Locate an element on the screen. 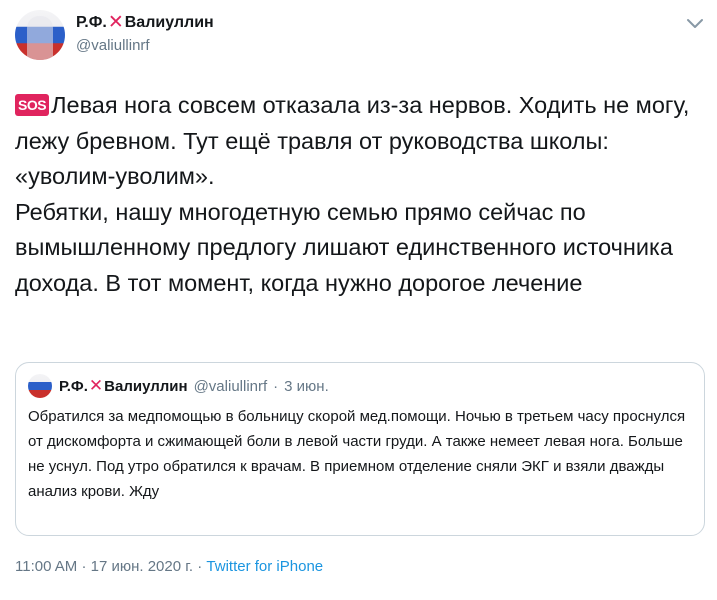 The image size is (717, 600). tweet-date: 17 июн. 2020 г. is located at coordinates (142, 566).